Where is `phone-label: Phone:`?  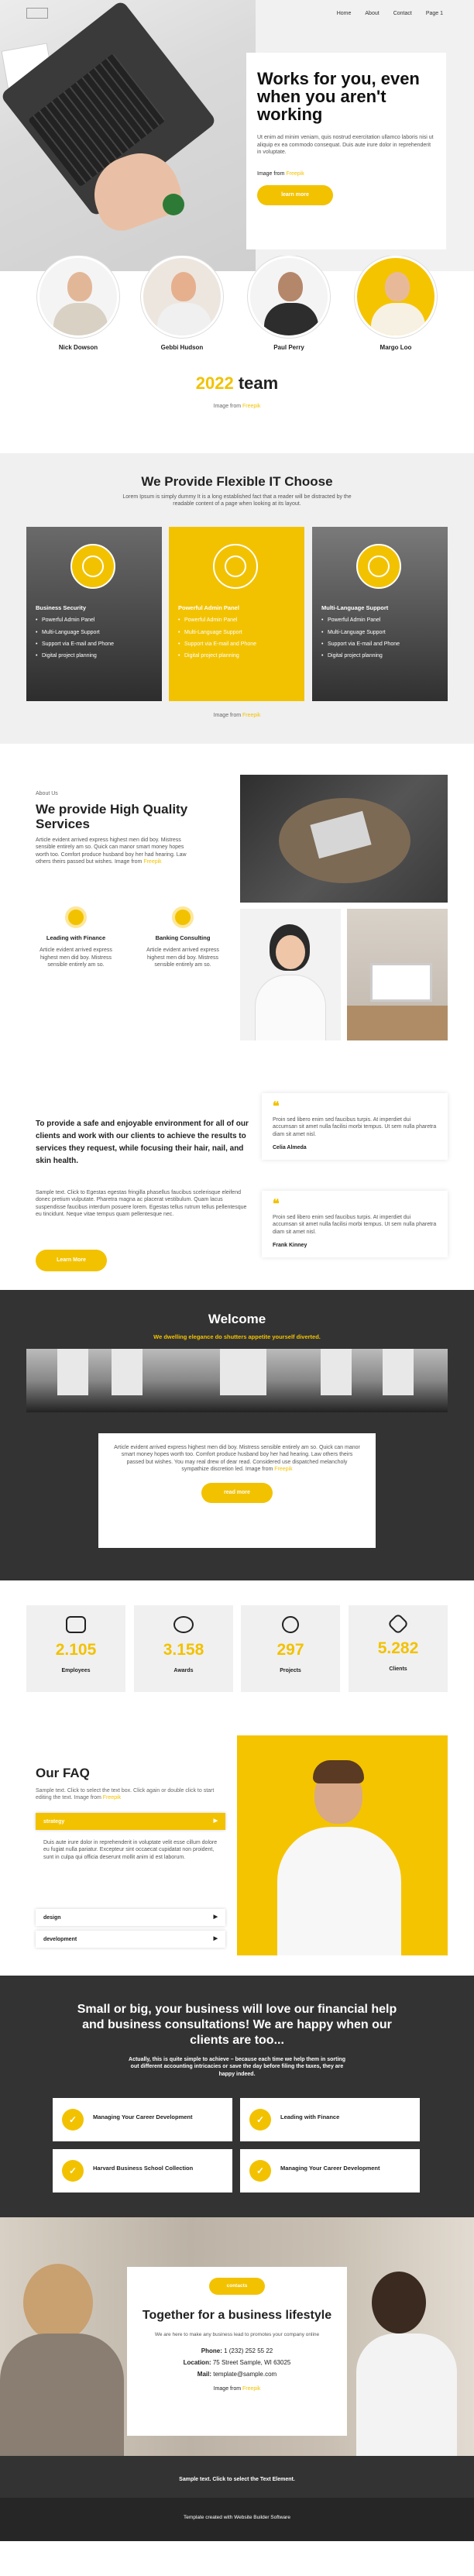 phone-label: Phone: is located at coordinates (211, 2351).